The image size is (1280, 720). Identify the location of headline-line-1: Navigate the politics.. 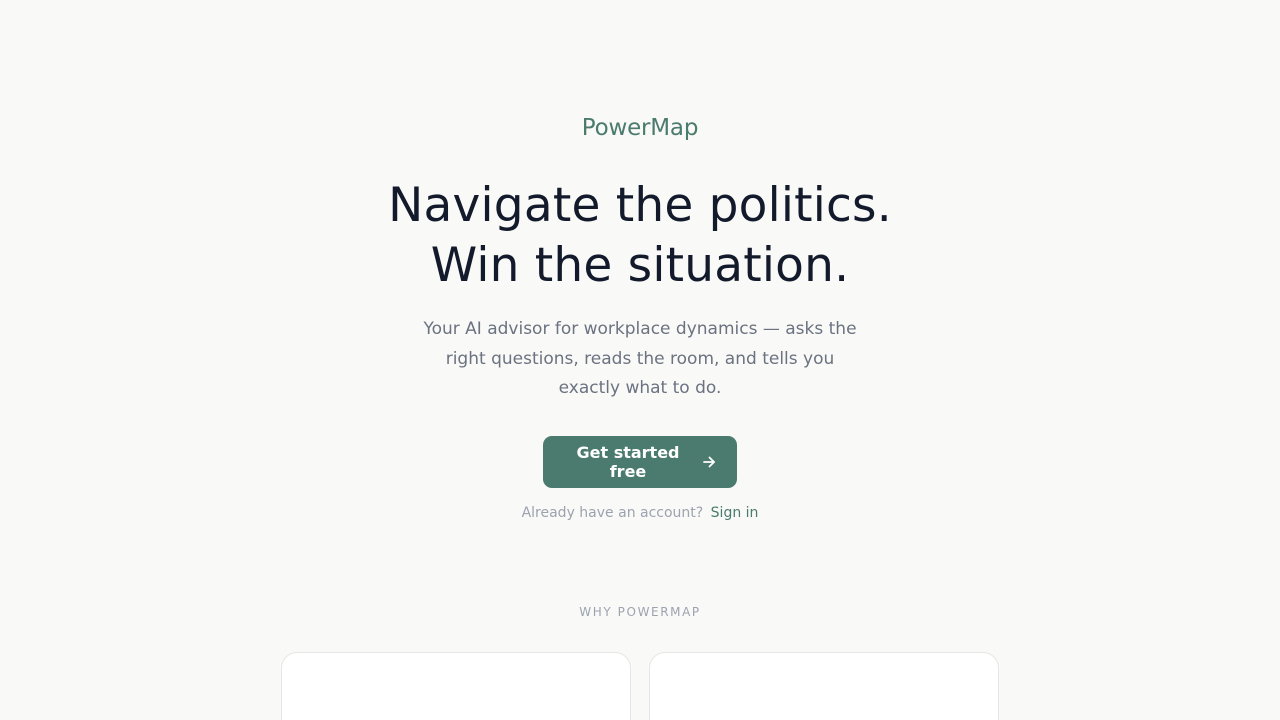
(640, 205).